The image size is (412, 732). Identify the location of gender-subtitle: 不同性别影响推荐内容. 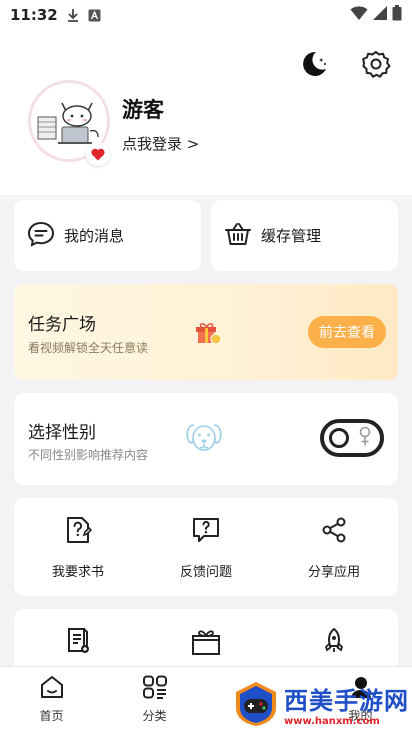
(88, 455).